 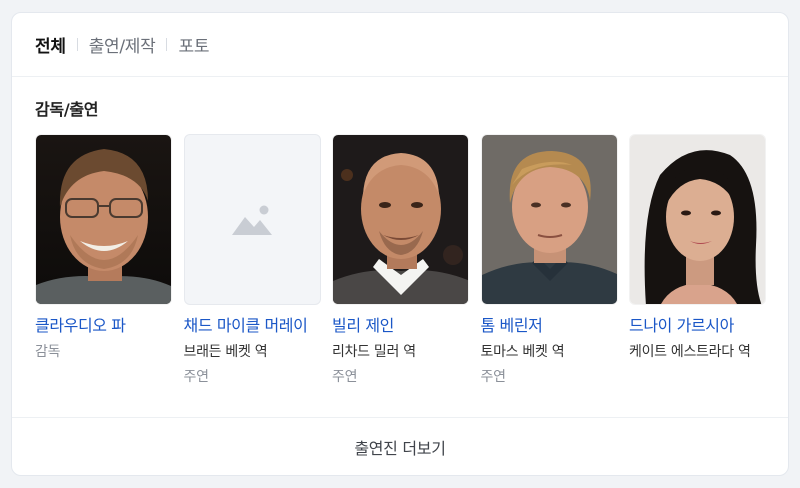 What do you see at coordinates (697, 326) in the screenshot?
I see `person-name: 드나이 가르시아` at bounding box center [697, 326].